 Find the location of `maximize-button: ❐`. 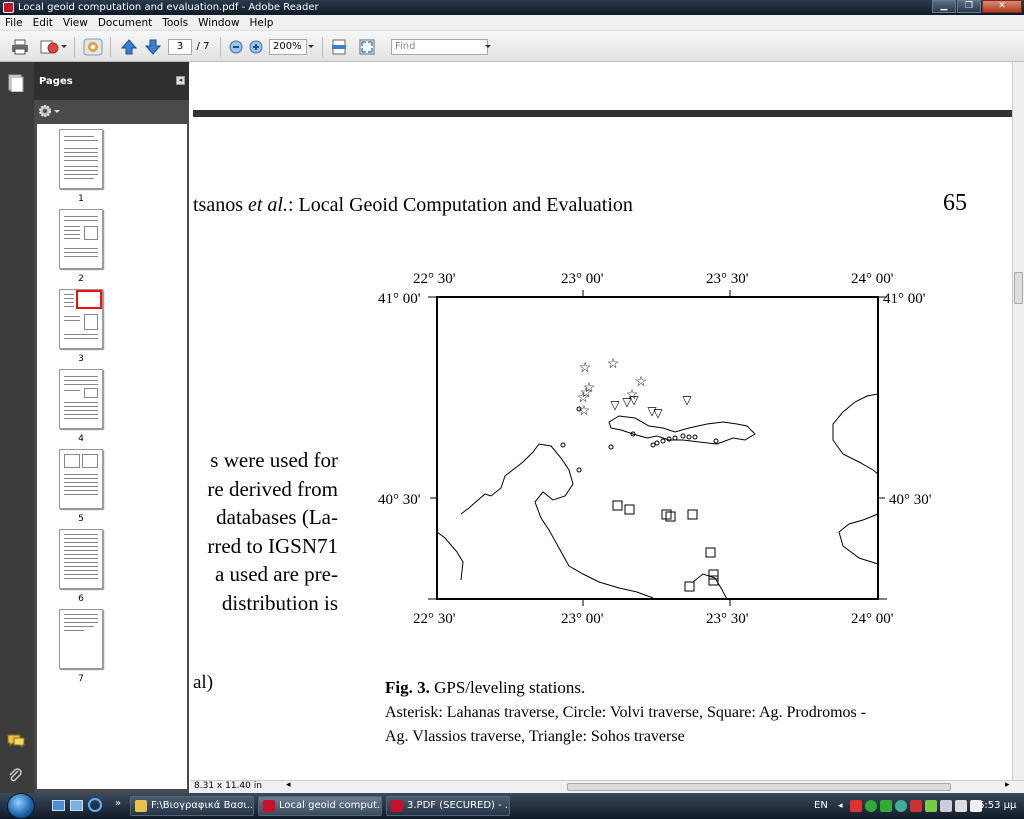

maximize-button: ❐ is located at coordinates (969, 6).